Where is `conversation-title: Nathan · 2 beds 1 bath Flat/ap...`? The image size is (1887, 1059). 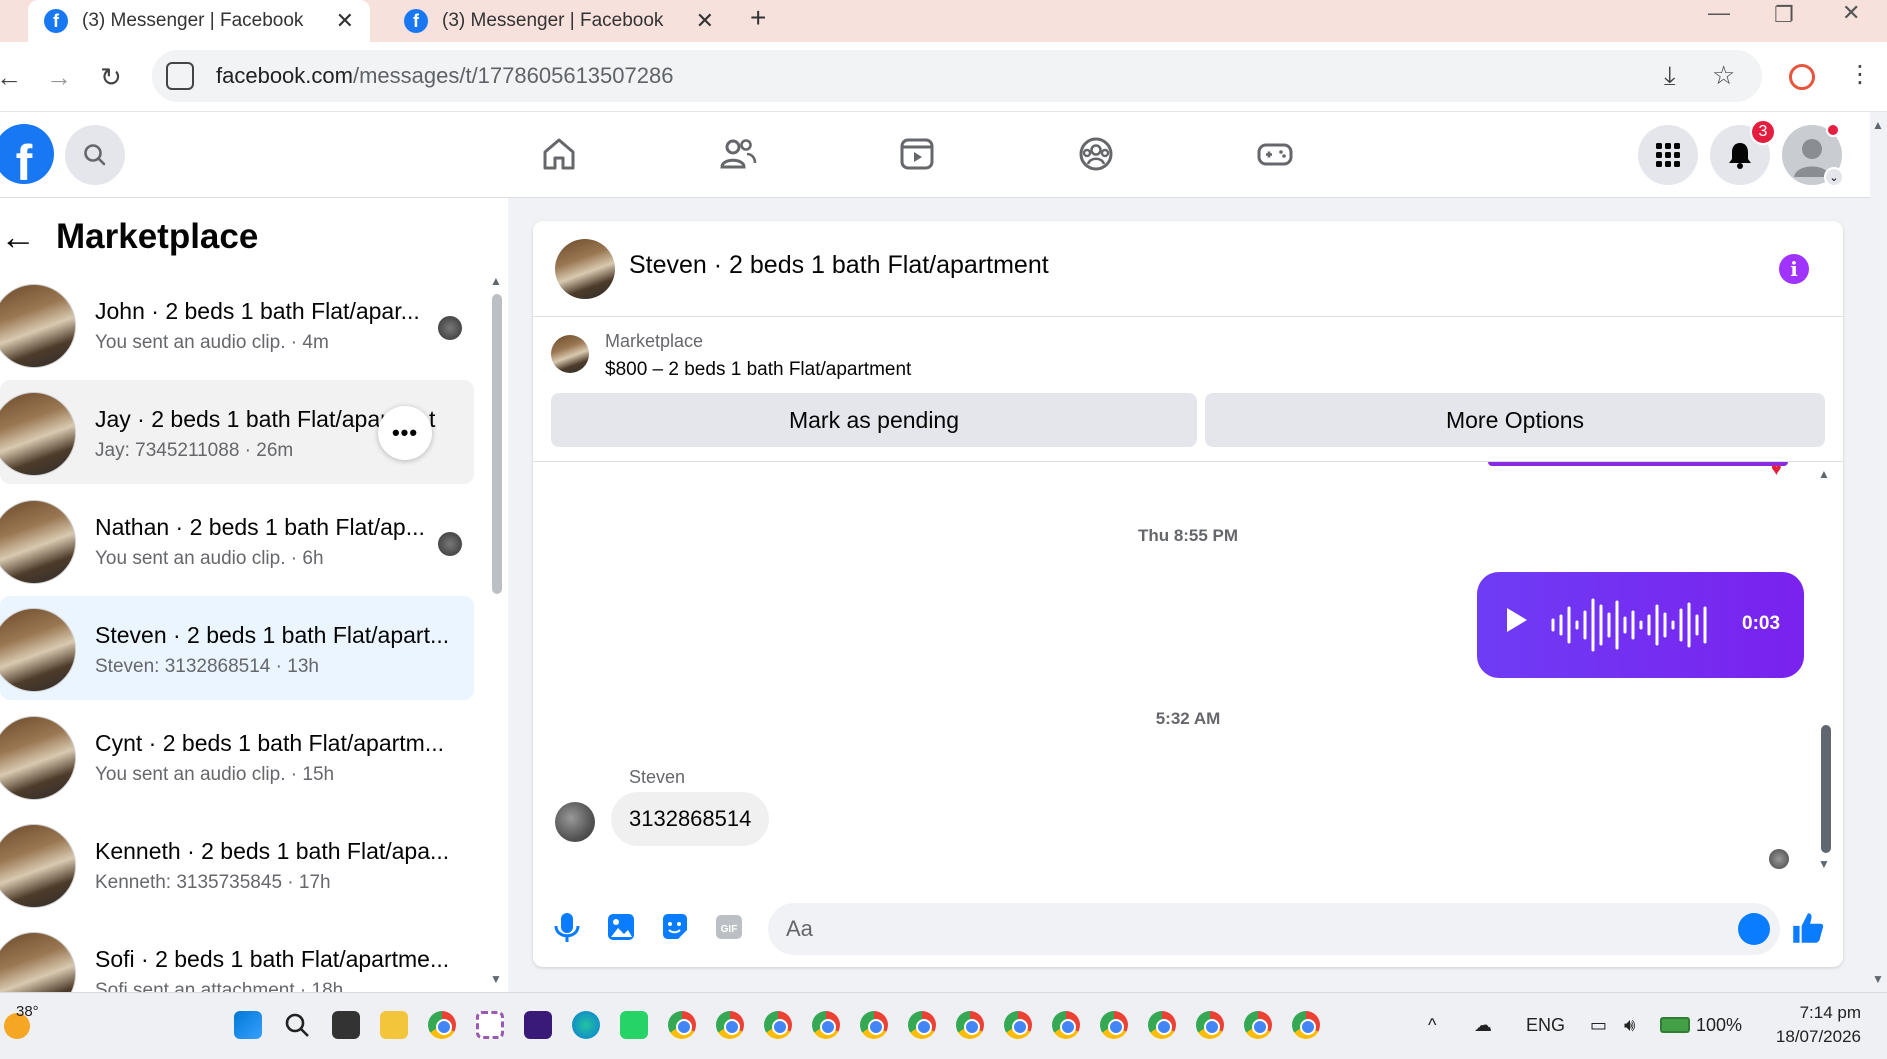 conversation-title: Nathan · 2 beds 1 bath Flat/ap... is located at coordinates (260, 527).